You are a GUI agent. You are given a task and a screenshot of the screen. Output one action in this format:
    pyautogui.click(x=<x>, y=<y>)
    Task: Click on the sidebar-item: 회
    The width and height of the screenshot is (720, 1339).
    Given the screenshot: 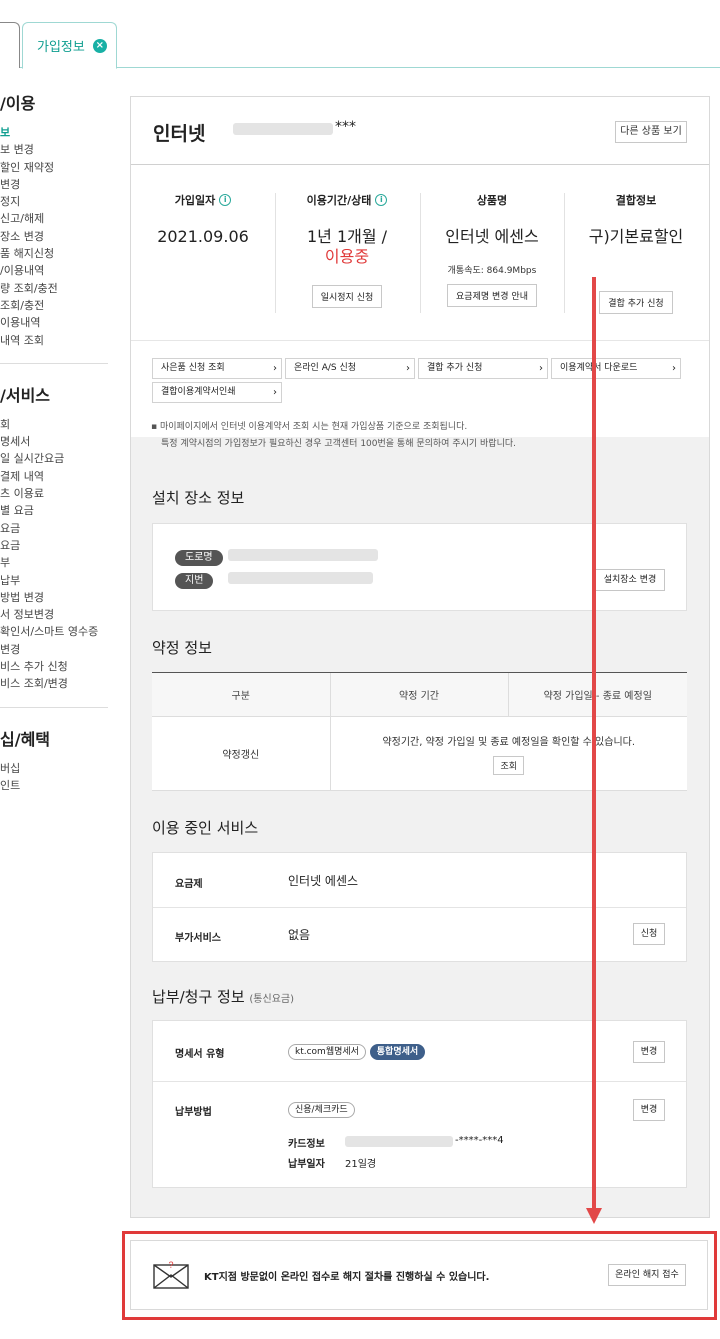 What is the action you would take?
    pyautogui.click(x=55, y=424)
    